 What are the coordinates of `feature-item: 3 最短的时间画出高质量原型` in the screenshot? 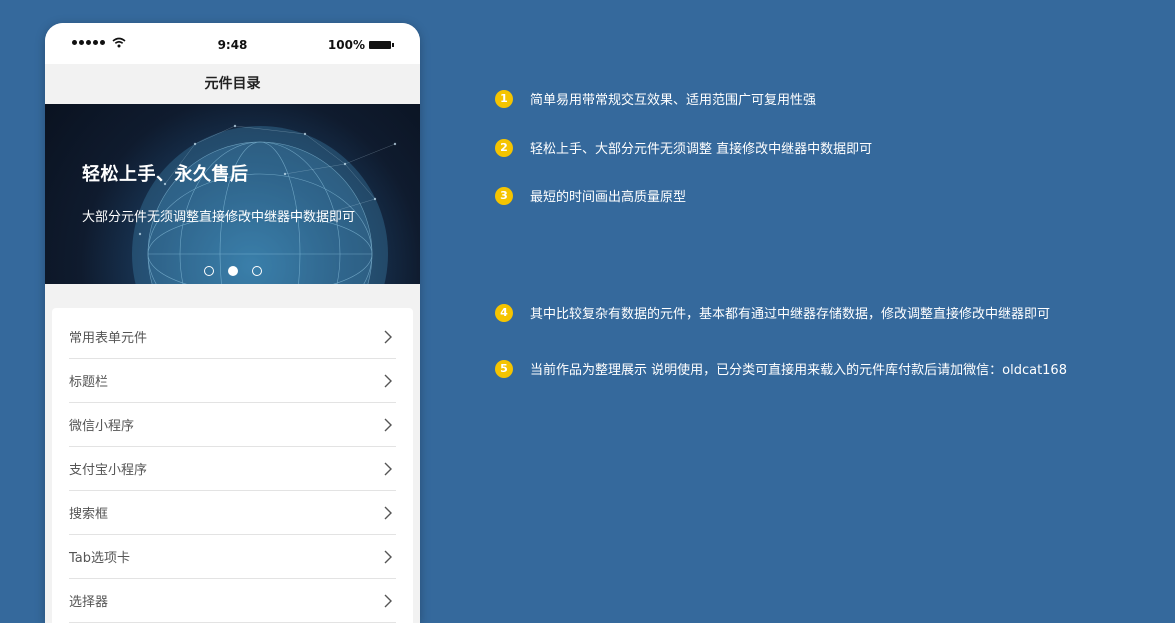 It's located at (590, 195).